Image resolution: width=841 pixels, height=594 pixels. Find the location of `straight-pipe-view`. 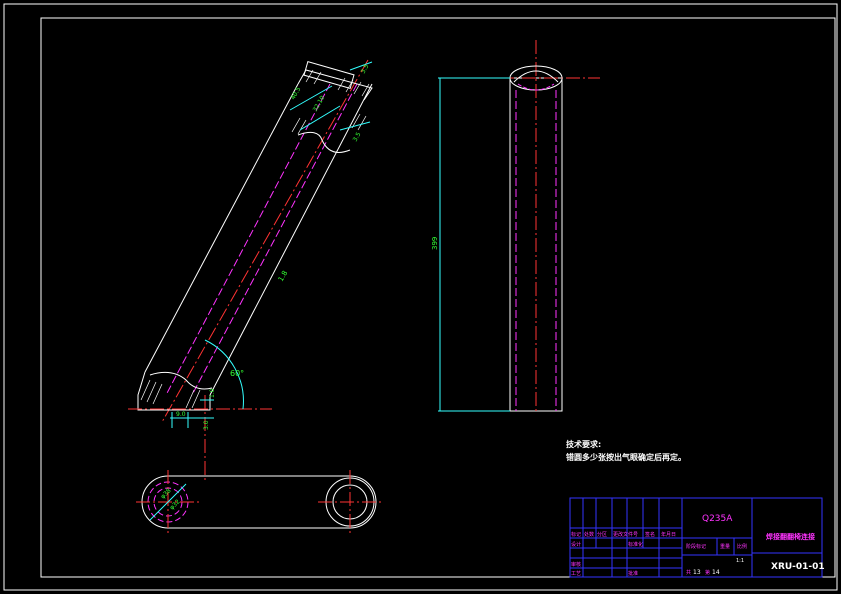

straight-pipe-view is located at coordinates (519, 226).